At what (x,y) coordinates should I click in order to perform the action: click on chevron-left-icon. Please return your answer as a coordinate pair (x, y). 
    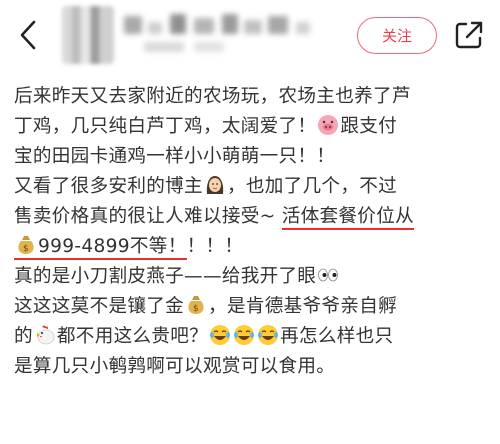
    Looking at the image, I should click on (28, 35).